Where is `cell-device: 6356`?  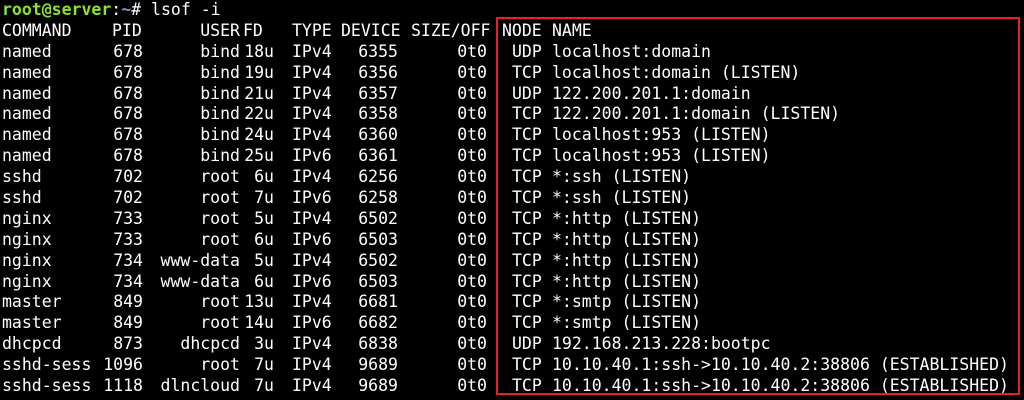
cell-device: 6356 is located at coordinates (378, 72).